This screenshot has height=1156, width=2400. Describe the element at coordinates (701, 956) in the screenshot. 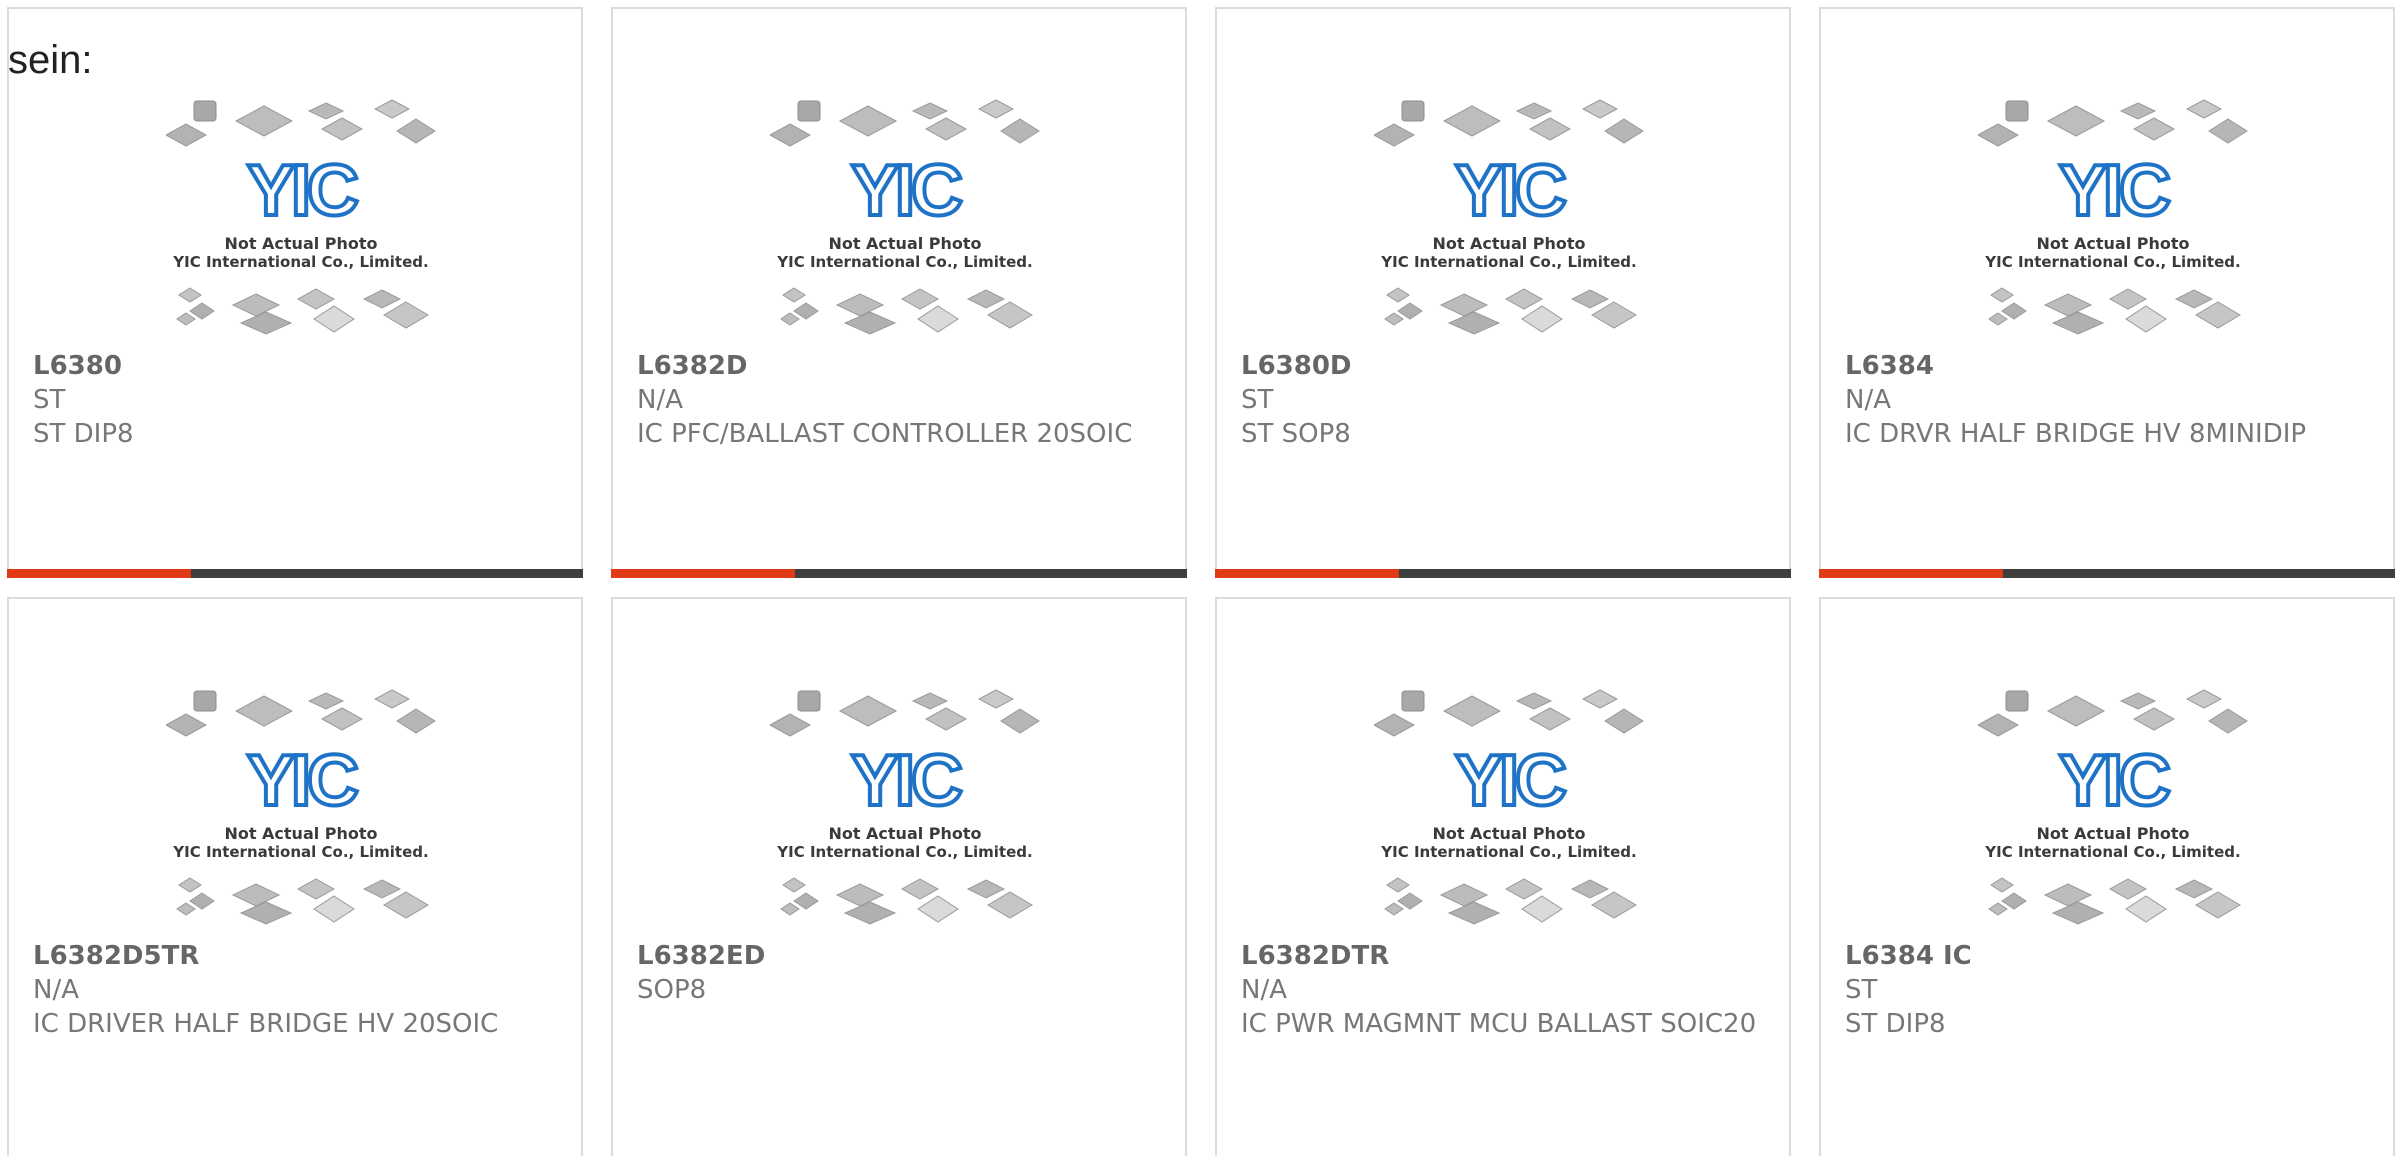

I see `part-number: L6382ED` at that location.